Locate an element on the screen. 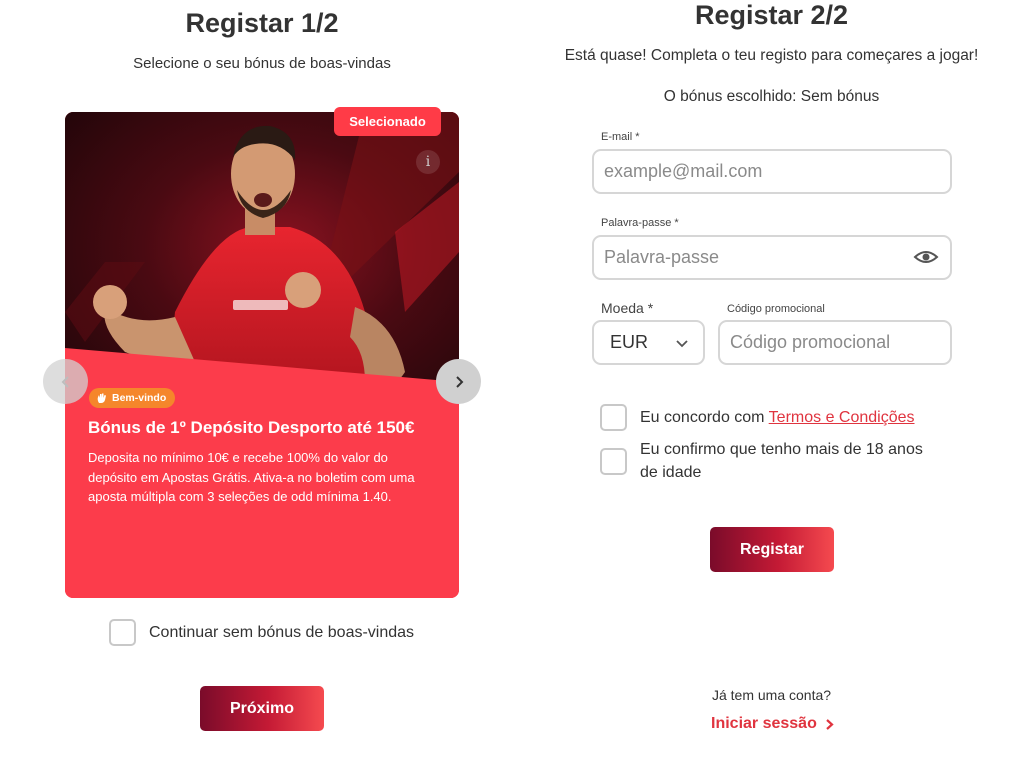 Image resolution: width=1033 pixels, height=760 pixels. no-bonus-option: Continuar sem bónus de boas-vindas is located at coordinates (261, 632).